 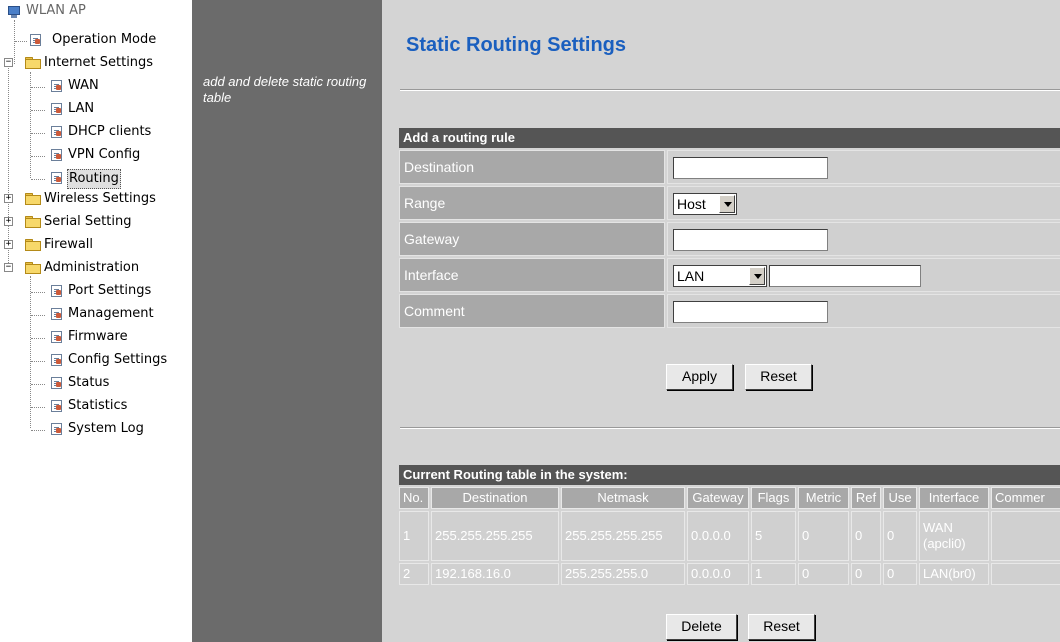 What do you see at coordinates (778, 377) in the screenshot?
I see `reset-button: Reset` at bounding box center [778, 377].